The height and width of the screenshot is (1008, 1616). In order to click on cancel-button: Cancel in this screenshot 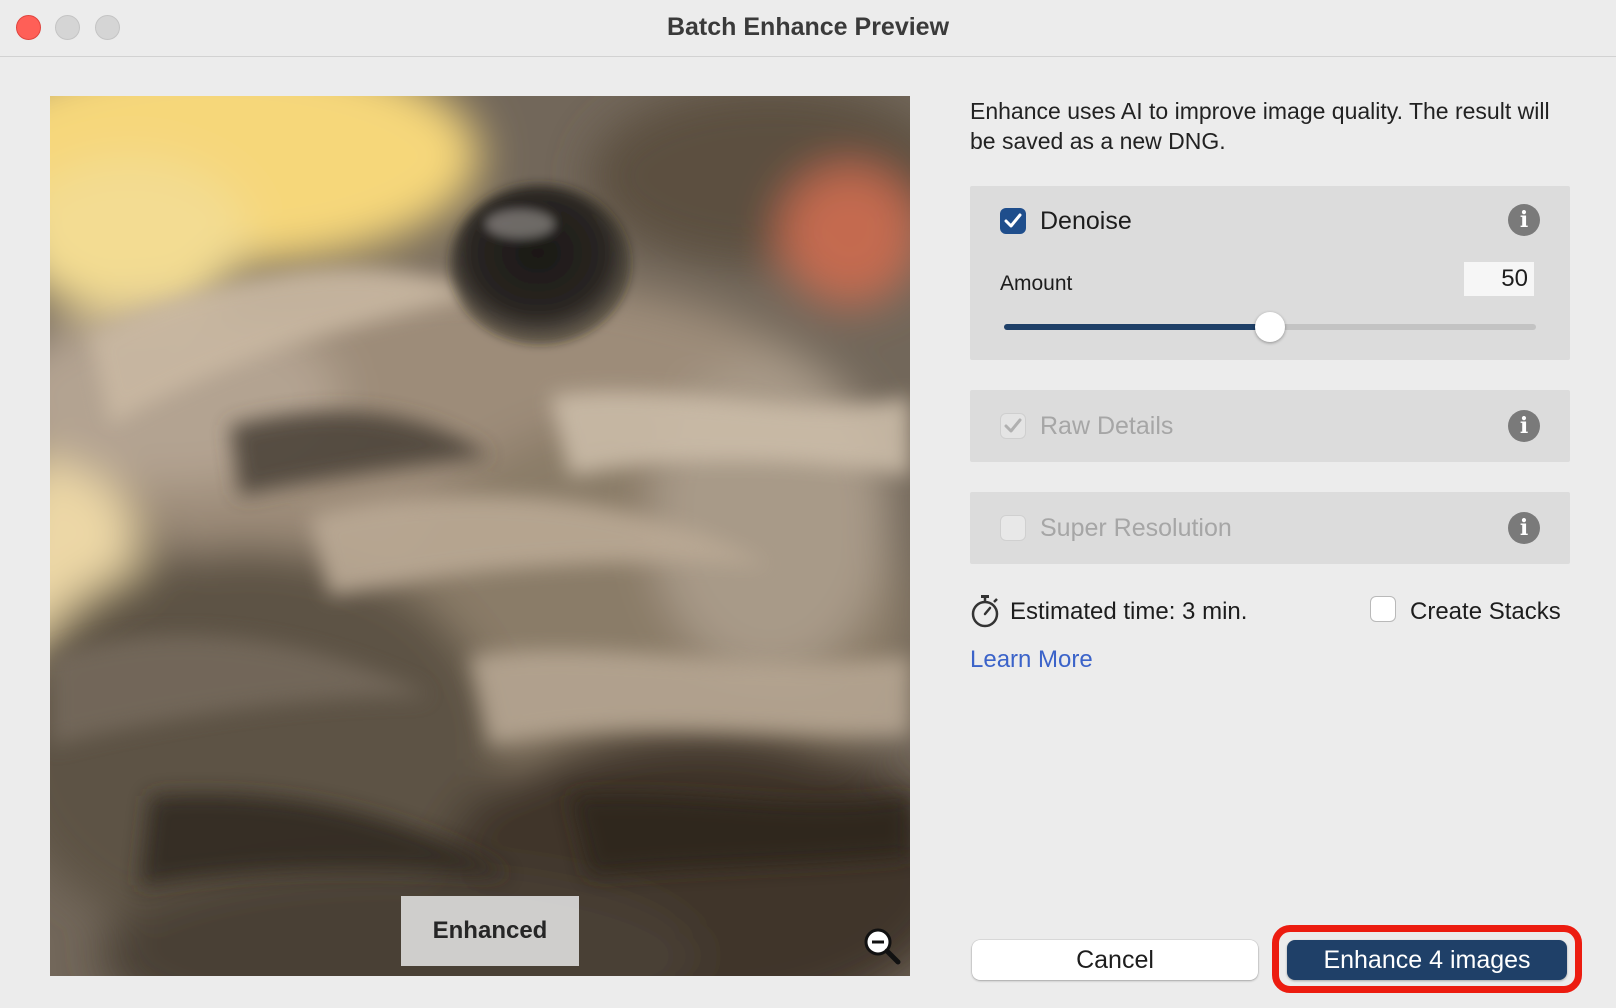, I will do `click(1115, 960)`.